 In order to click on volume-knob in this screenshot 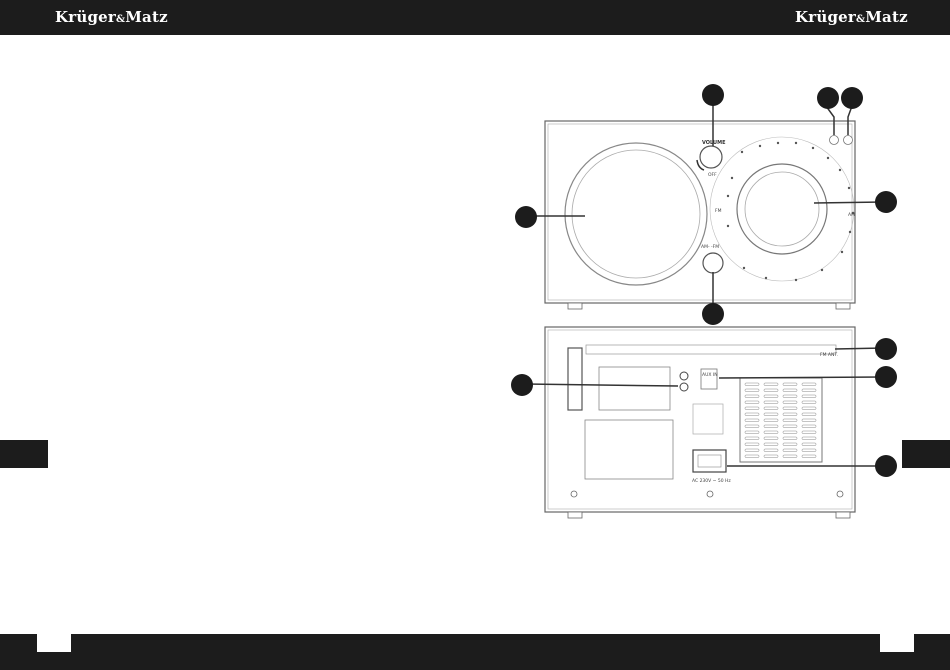, I will do `click(711, 157)`.